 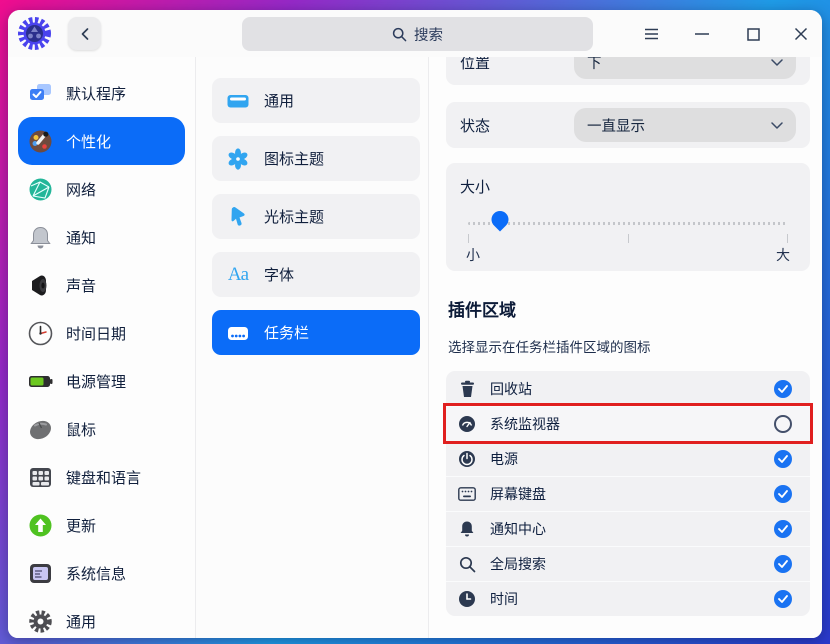 I want to click on maximize-button, so click(x=753, y=34).